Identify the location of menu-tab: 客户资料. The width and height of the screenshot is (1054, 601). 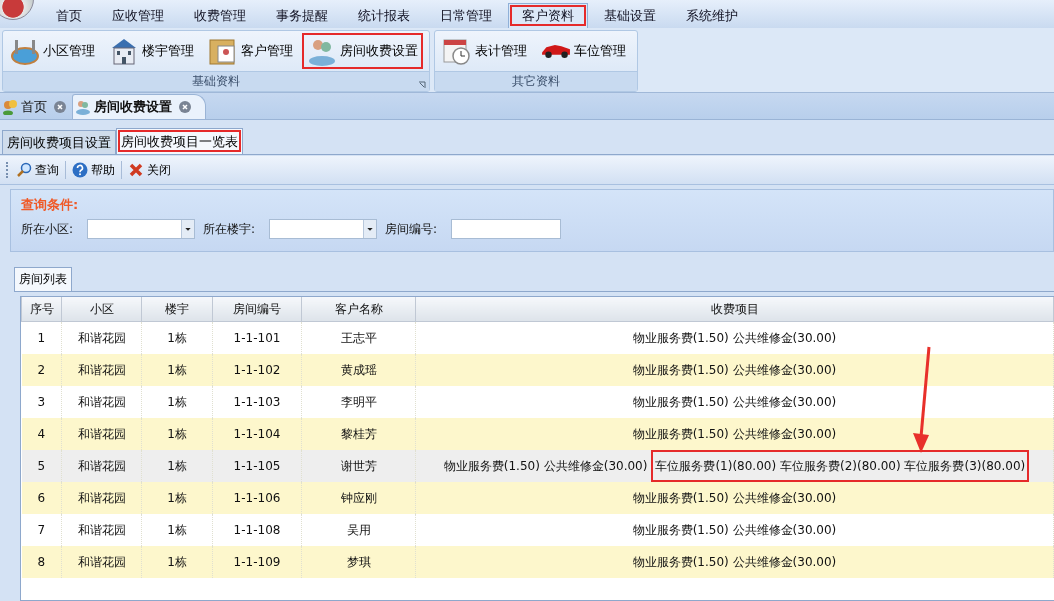
(548, 15).